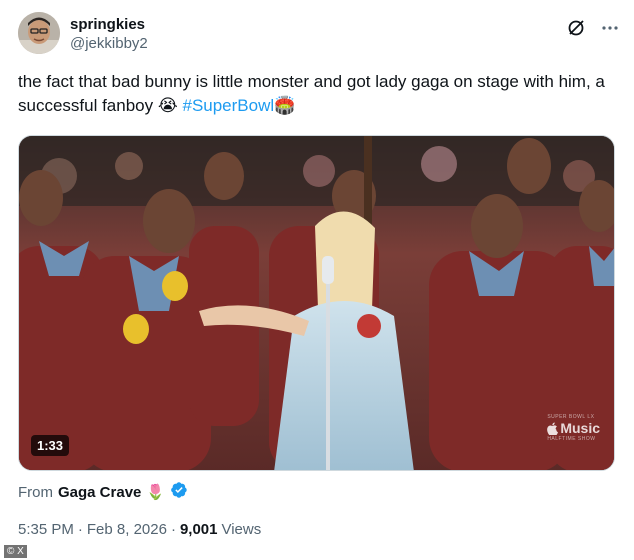  What do you see at coordinates (571, 439) in the screenshot?
I see `watermark-sub: HALFTIME SHOW` at bounding box center [571, 439].